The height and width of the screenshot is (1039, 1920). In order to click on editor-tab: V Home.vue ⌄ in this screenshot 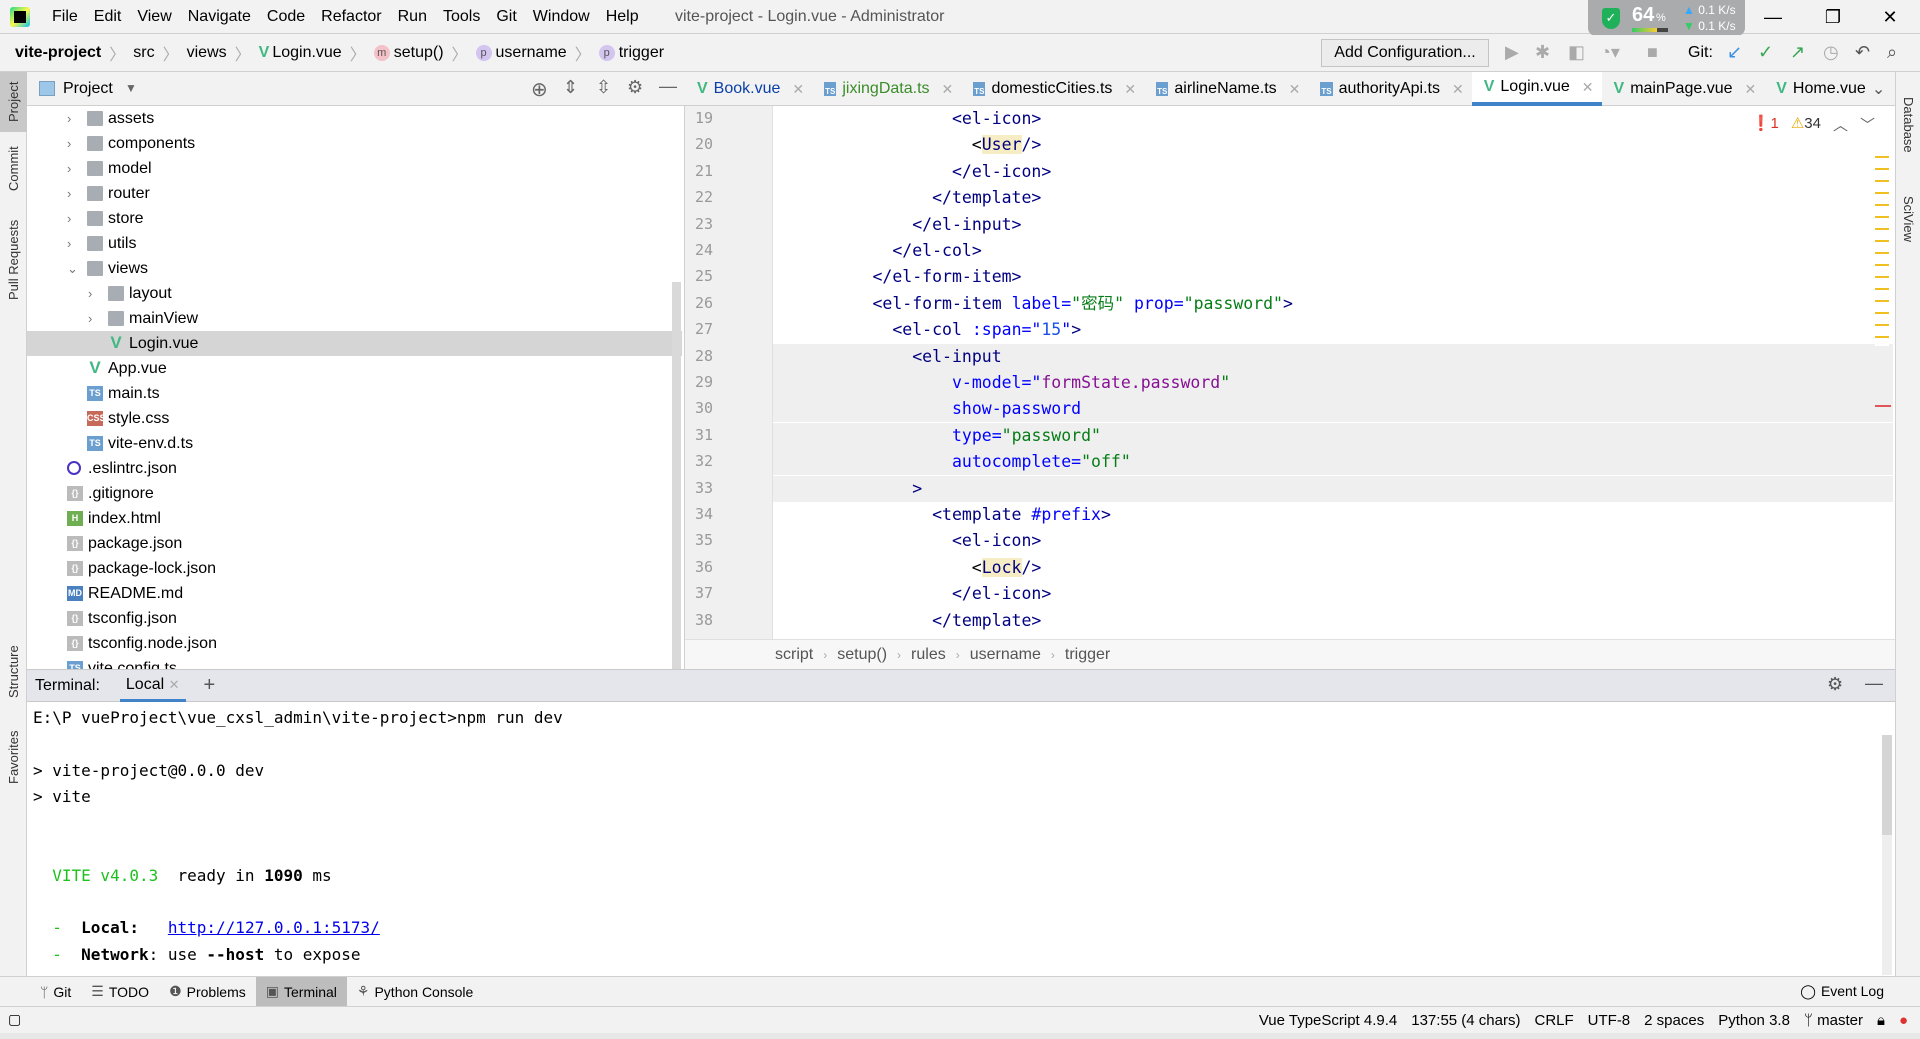, I will do `click(1828, 89)`.